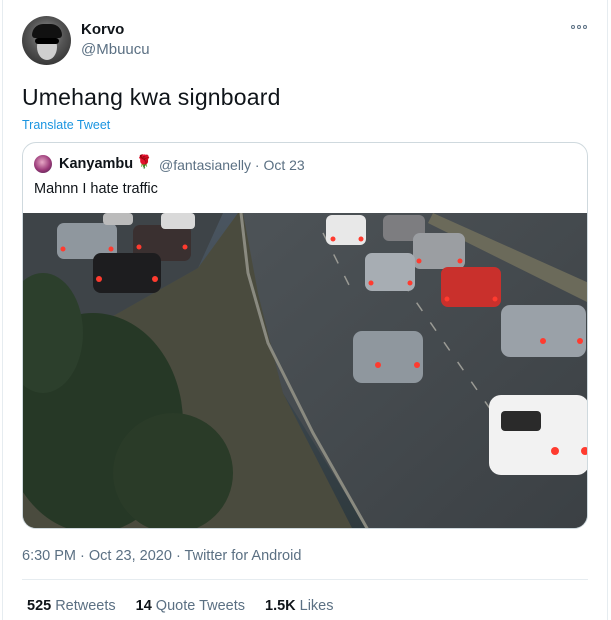  What do you see at coordinates (316, 606) in the screenshot?
I see `likes-label: Likes` at bounding box center [316, 606].